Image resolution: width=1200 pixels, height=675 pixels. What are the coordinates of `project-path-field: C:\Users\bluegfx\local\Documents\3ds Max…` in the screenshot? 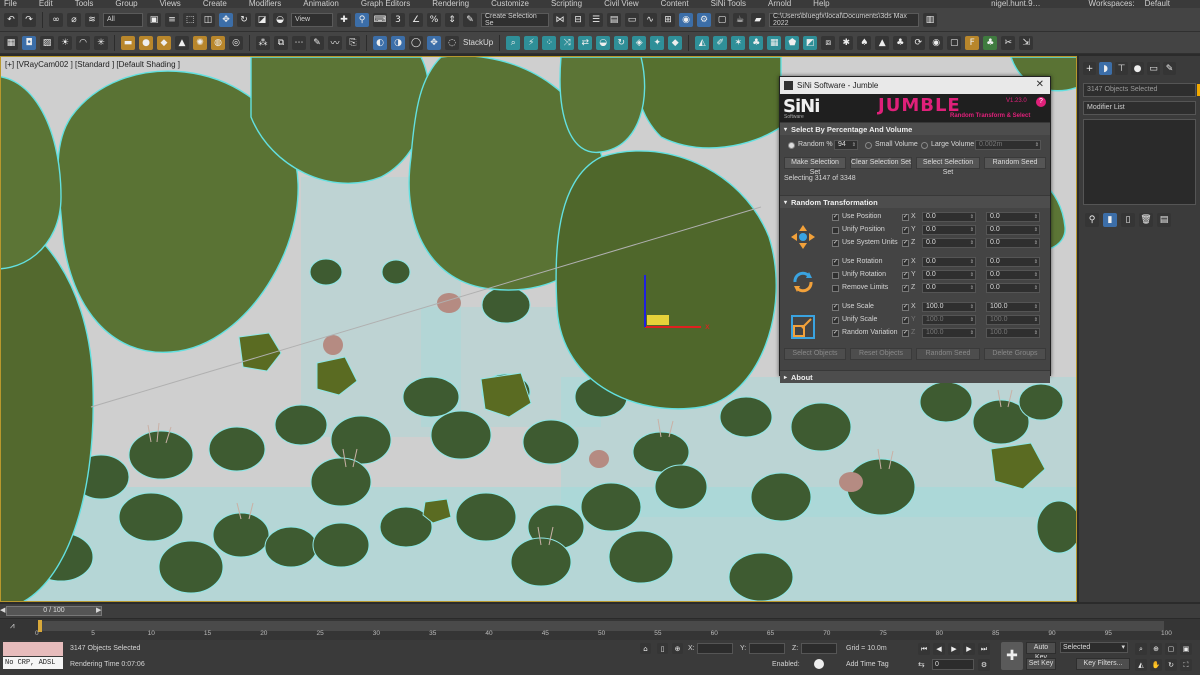 It's located at (844, 19).